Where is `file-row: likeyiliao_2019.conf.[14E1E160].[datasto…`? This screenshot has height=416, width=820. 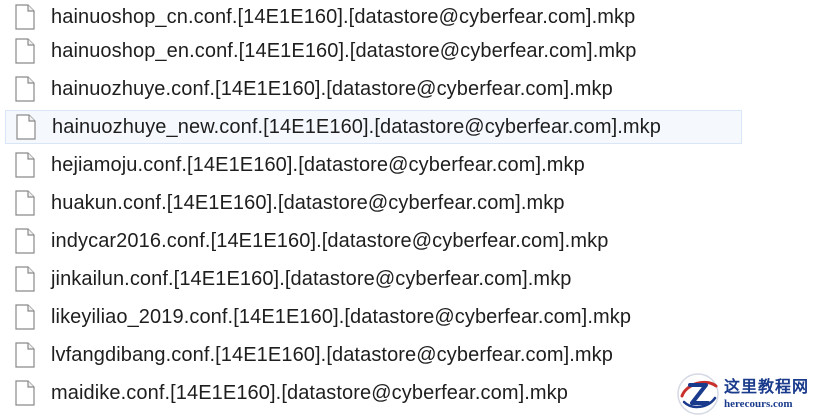 file-row: likeyiliao_2019.conf.[14E1E160].[datasto… is located at coordinates (412, 317).